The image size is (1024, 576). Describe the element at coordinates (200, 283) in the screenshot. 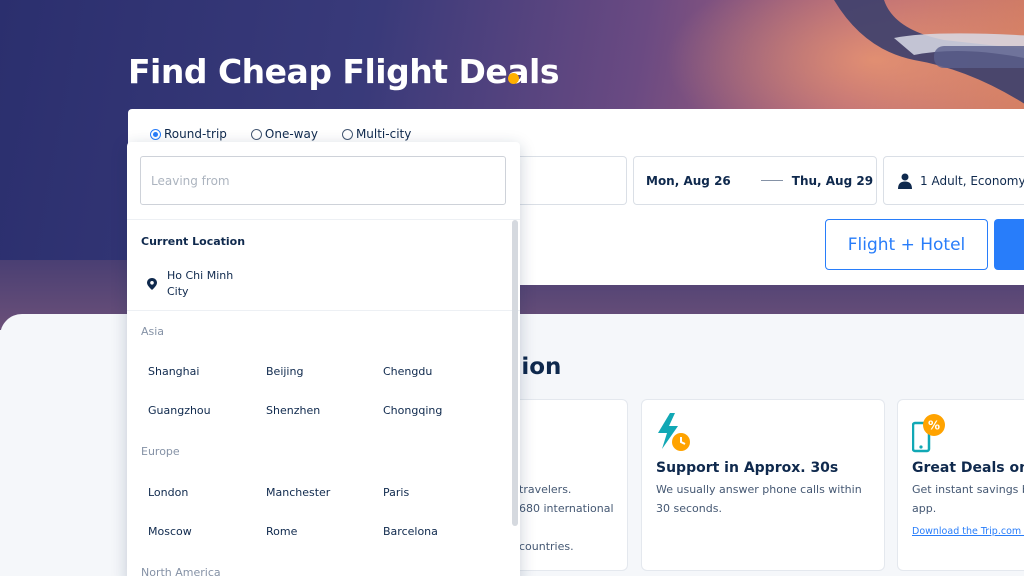

I see `current-location-name: Ho Chi Minh City` at that location.